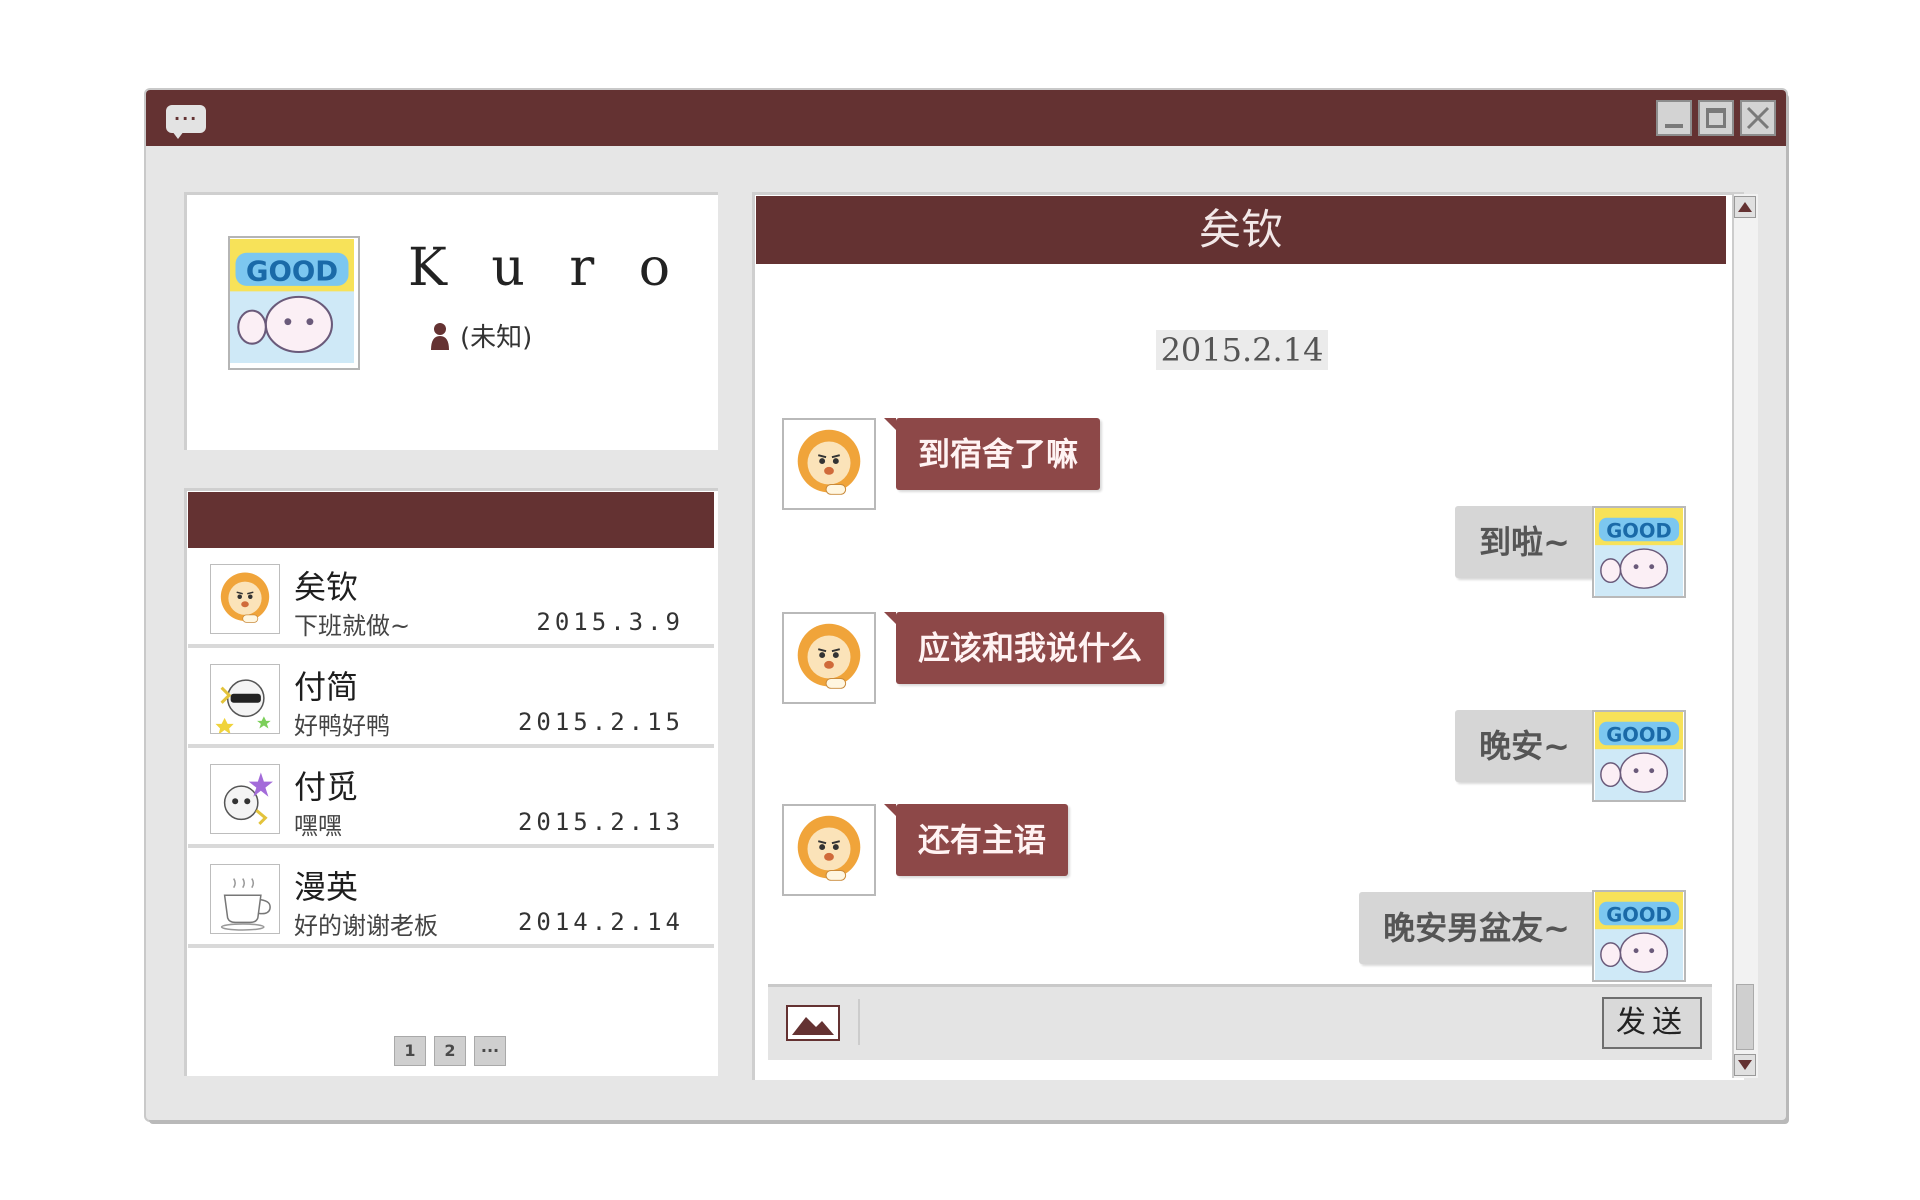 The width and height of the screenshot is (1920, 1200). What do you see at coordinates (326, 687) in the screenshot?
I see `contact-name: 付简` at bounding box center [326, 687].